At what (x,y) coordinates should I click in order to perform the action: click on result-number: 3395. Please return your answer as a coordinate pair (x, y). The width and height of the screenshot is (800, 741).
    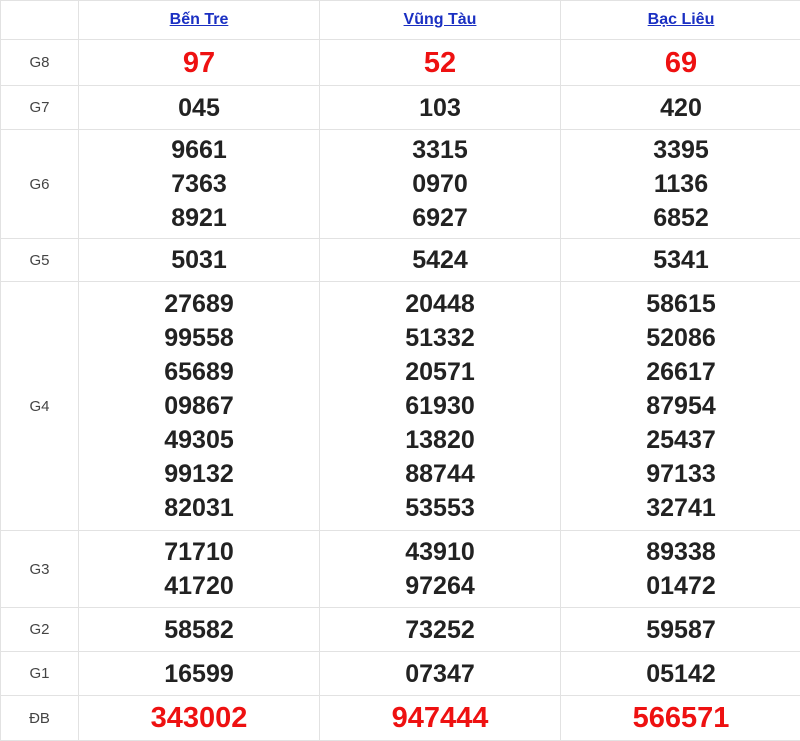
    Looking at the image, I should click on (680, 150).